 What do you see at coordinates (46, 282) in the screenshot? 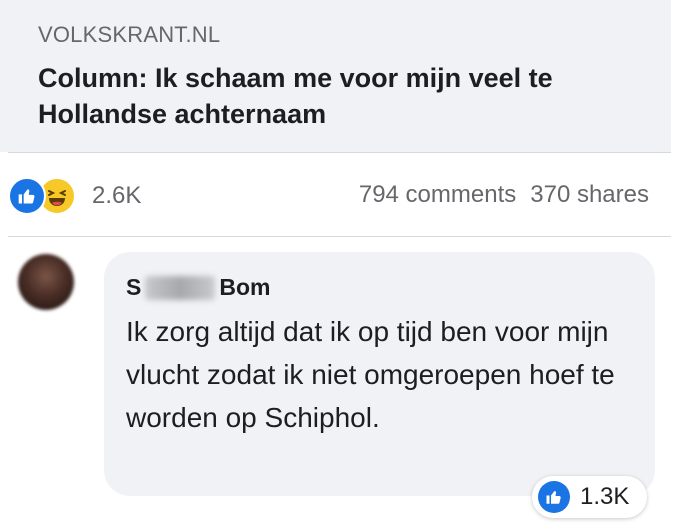
I see `avatar` at bounding box center [46, 282].